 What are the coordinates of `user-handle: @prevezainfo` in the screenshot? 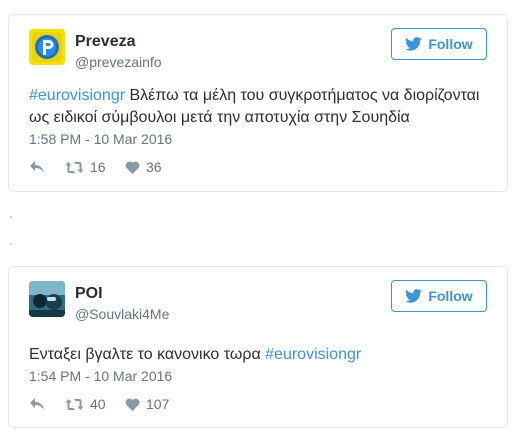 It's located at (118, 62).